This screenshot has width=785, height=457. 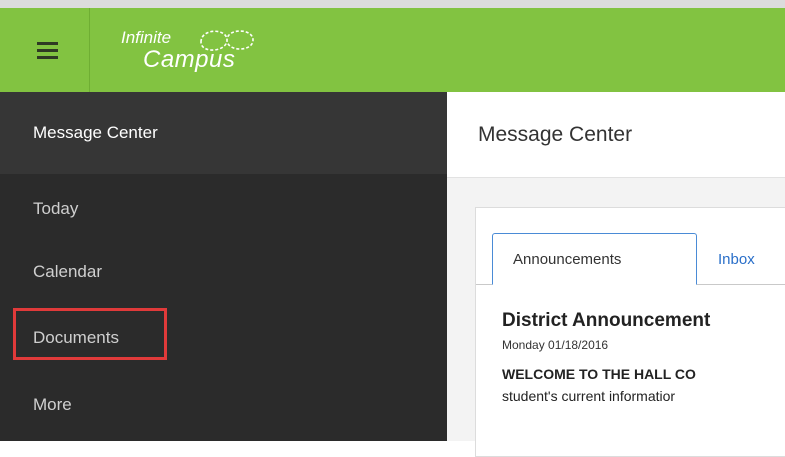 What do you see at coordinates (555, 345) in the screenshot?
I see `announcement-date: Monday 01/18/2016` at bounding box center [555, 345].